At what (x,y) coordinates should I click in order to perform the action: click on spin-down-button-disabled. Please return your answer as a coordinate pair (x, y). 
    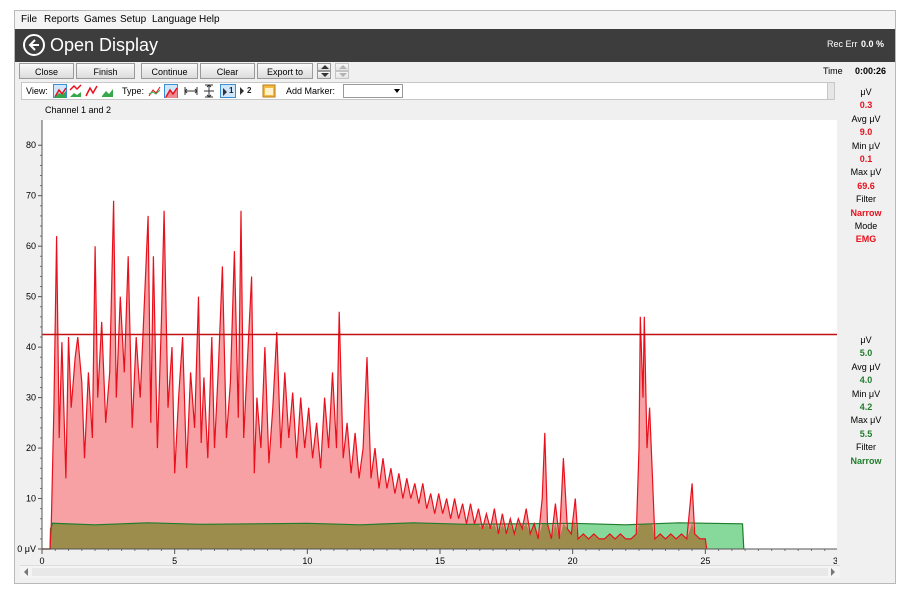
    Looking at the image, I should click on (342, 75).